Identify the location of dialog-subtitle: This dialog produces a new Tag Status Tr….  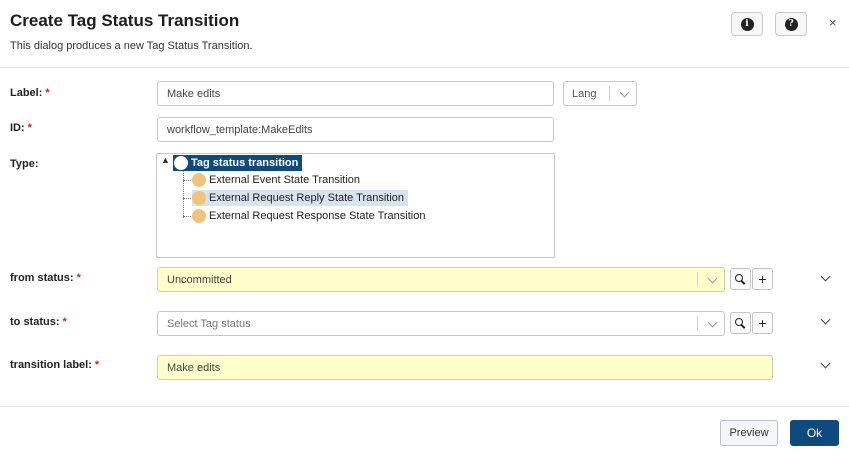
(131, 46).